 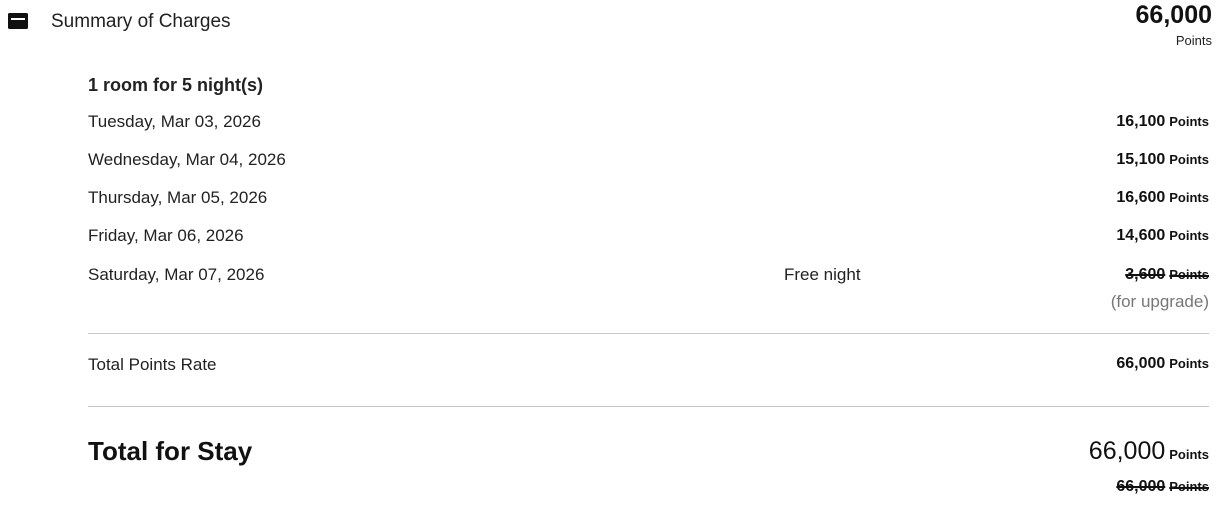 I want to click on night-date: Friday, Mar 06, 2026, so click(x=166, y=235).